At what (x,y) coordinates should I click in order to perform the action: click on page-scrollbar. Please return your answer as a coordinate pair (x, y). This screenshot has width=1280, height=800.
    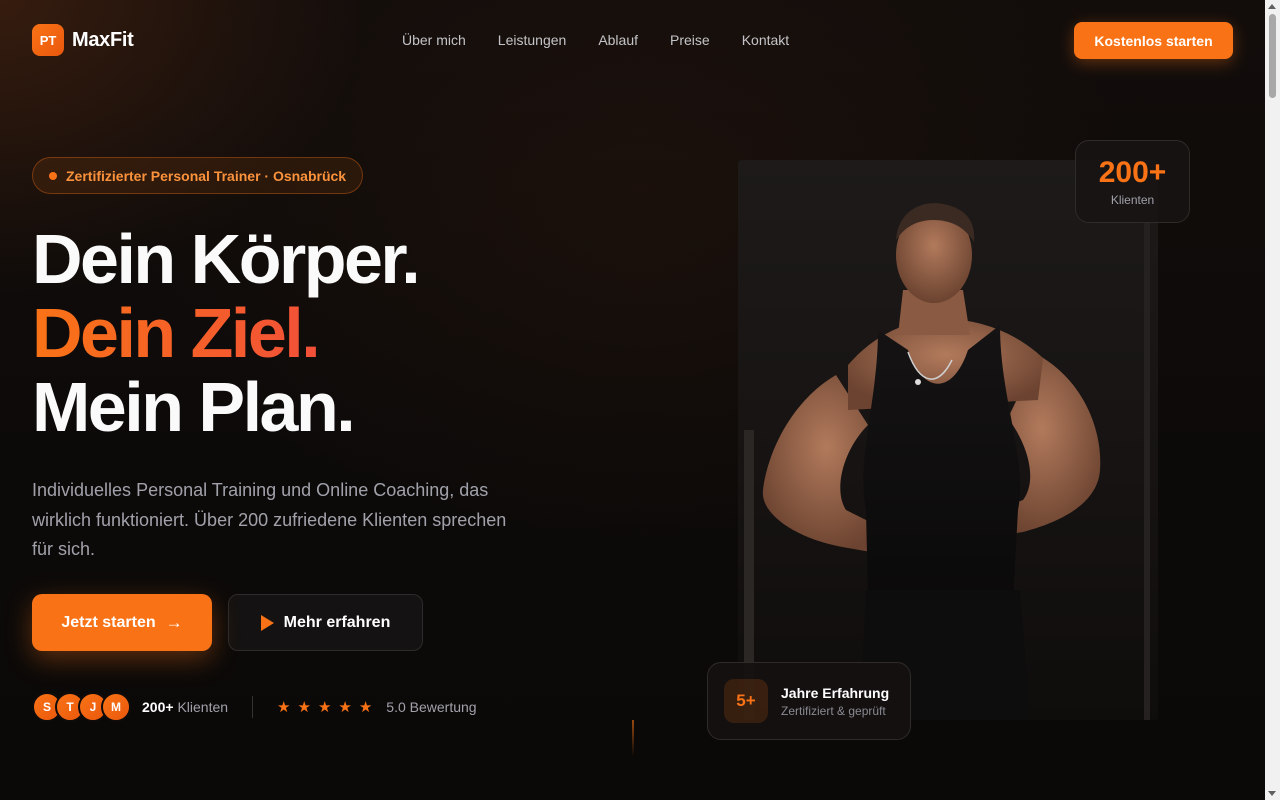
    Looking at the image, I should click on (1272, 400).